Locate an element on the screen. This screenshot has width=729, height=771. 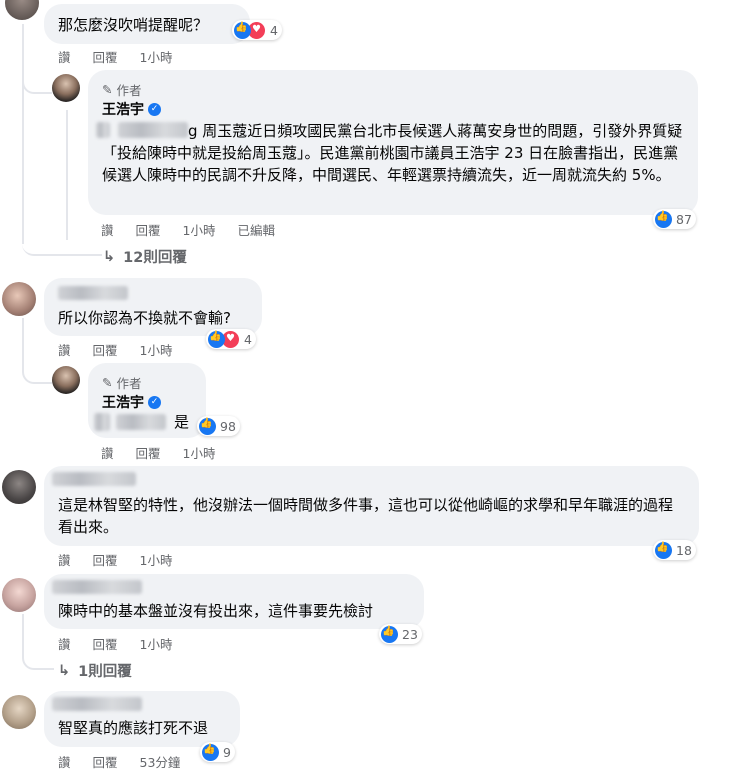
comment-bubble: 智堅真的應該打死不退 is located at coordinates (142, 719).